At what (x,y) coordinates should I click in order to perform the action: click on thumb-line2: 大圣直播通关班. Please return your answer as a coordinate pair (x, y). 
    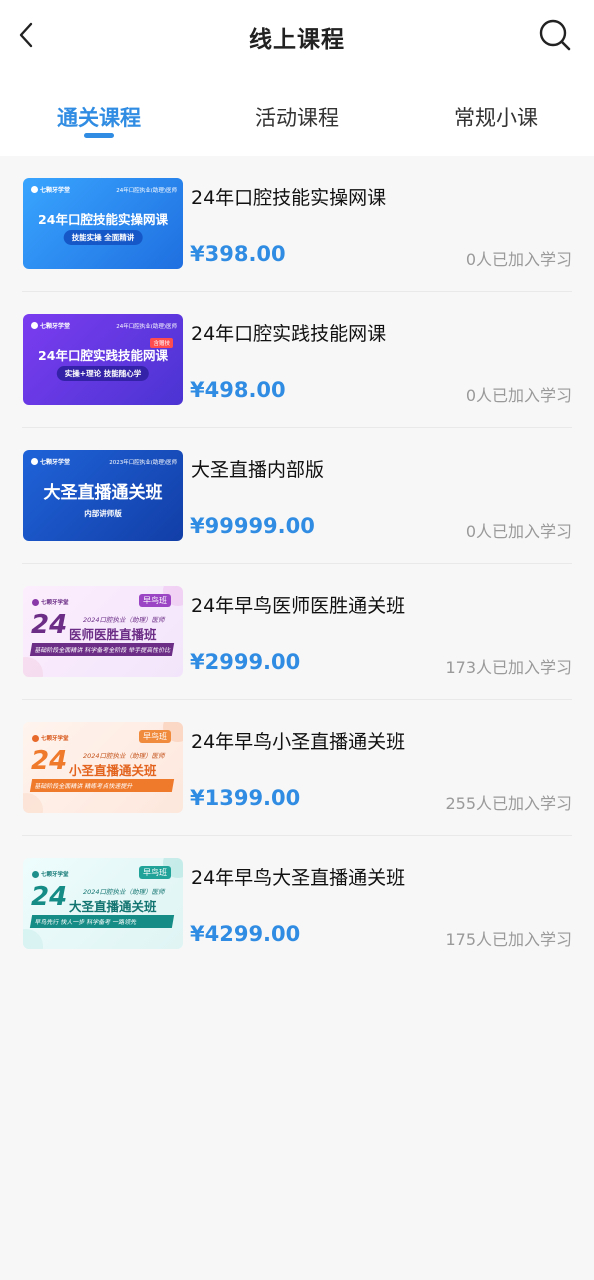
    Looking at the image, I should click on (113, 906).